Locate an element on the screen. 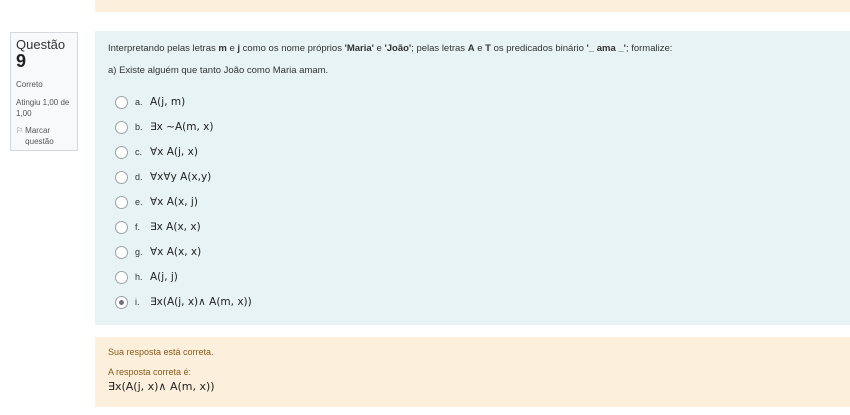 The image size is (850, 415). qtext-part: Interpretando pelas letras is located at coordinates (163, 48).